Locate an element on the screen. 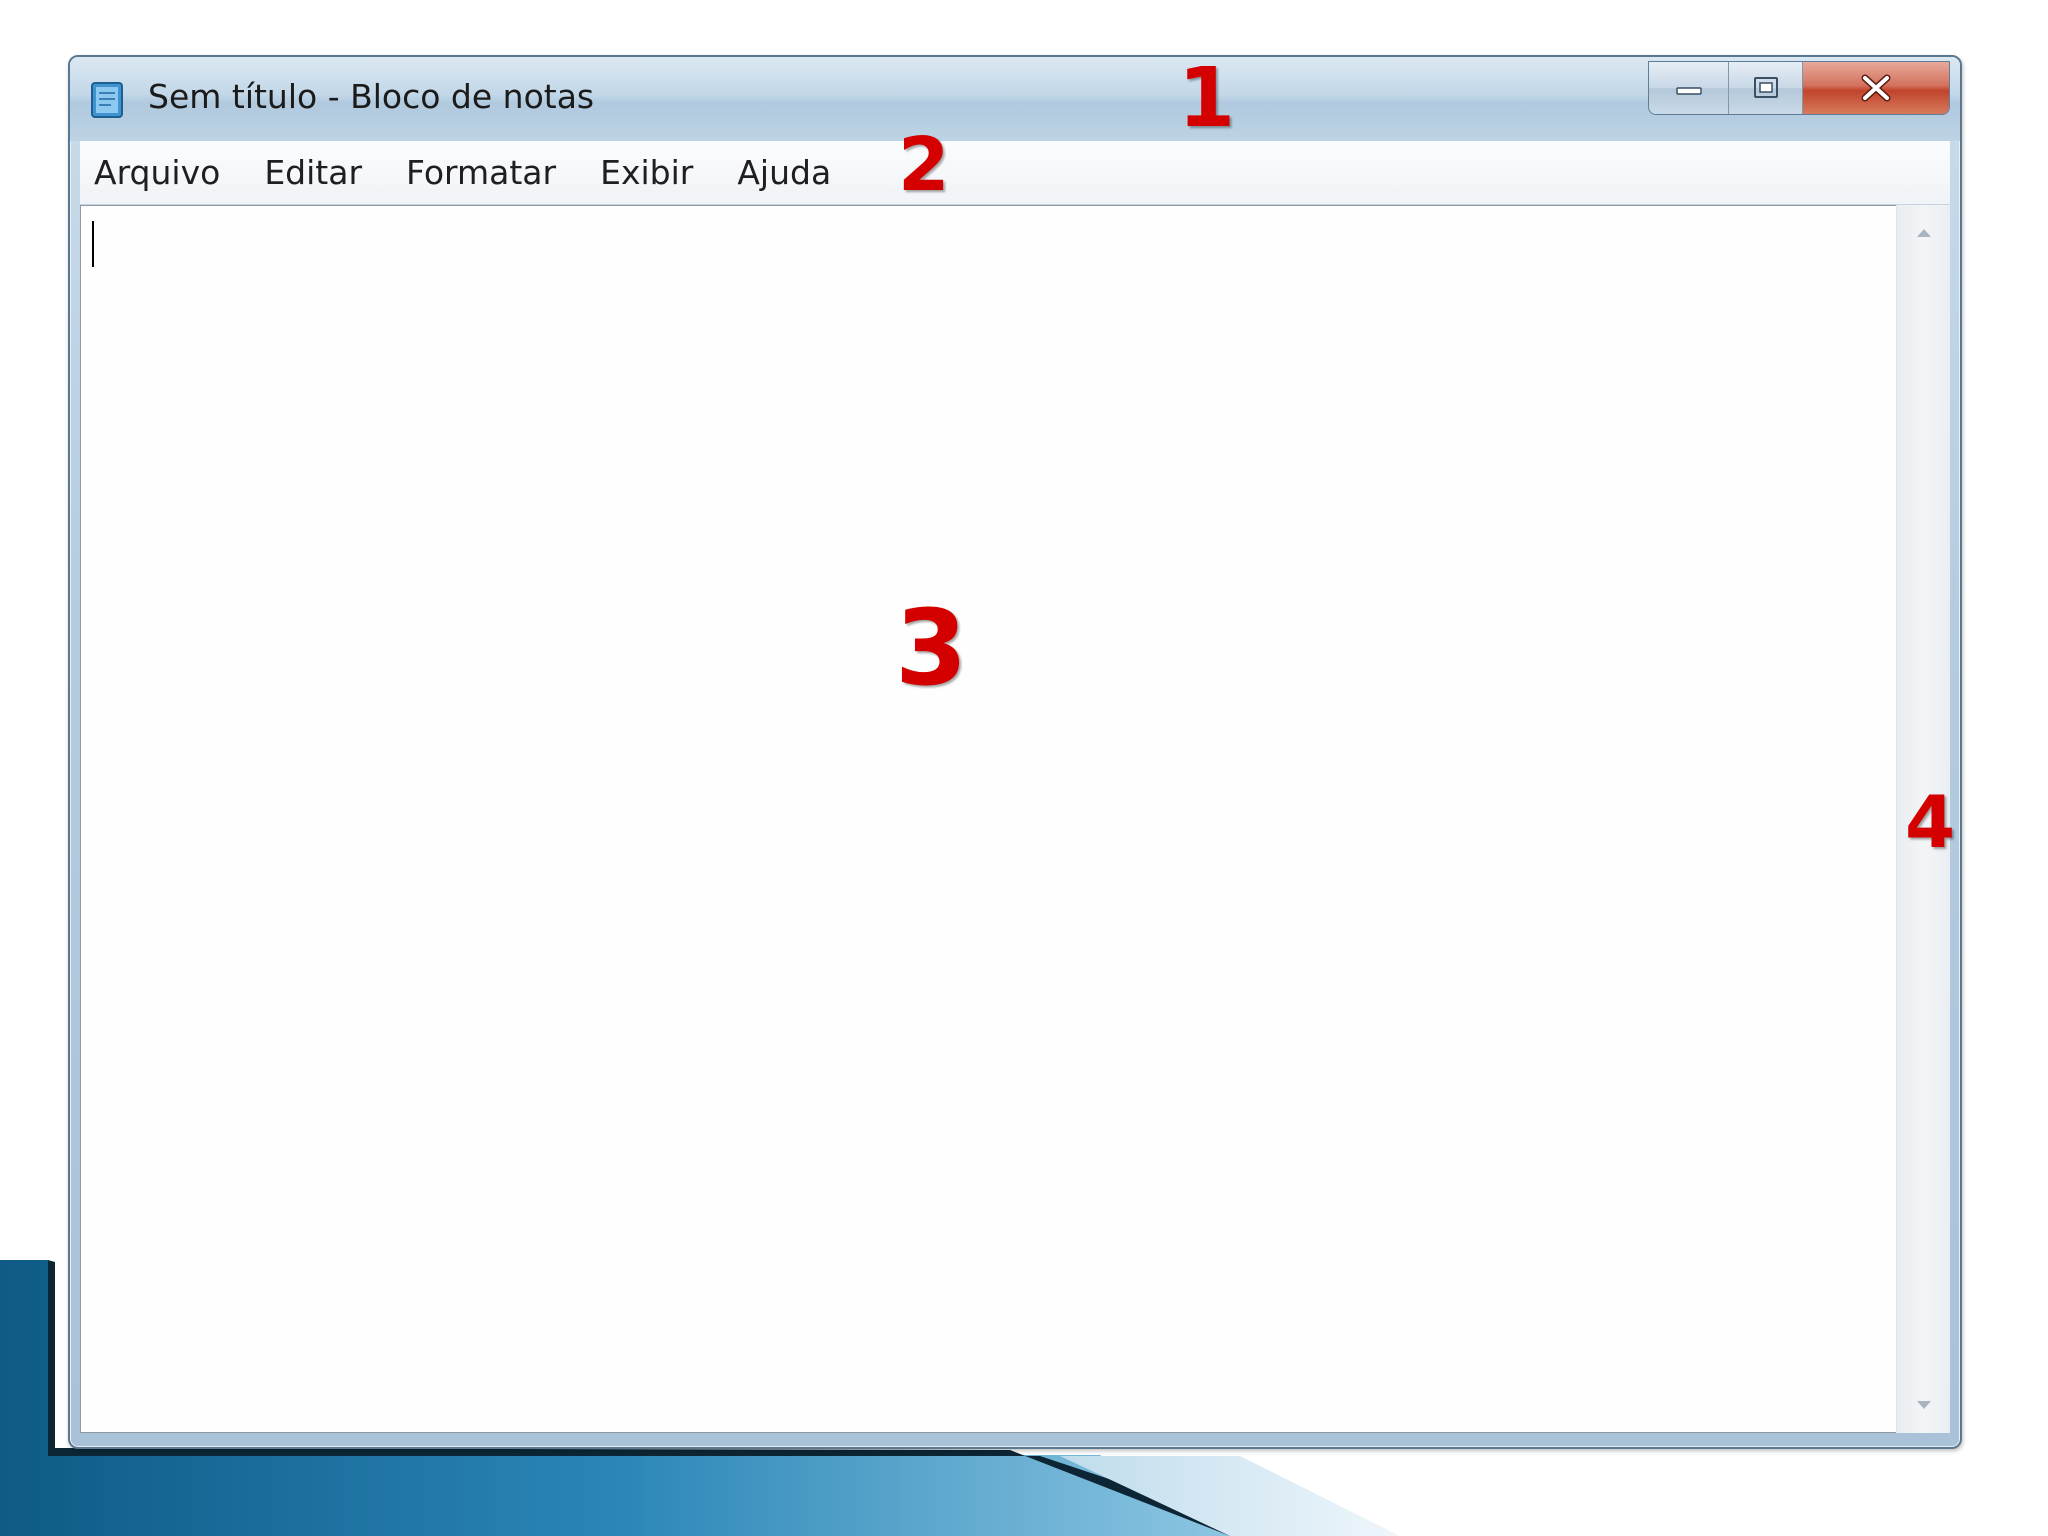 Image resolution: width=2048 pixels, height=1536 pixels. menu-ajuda: Ajuda is located at coordinates (784, 172).